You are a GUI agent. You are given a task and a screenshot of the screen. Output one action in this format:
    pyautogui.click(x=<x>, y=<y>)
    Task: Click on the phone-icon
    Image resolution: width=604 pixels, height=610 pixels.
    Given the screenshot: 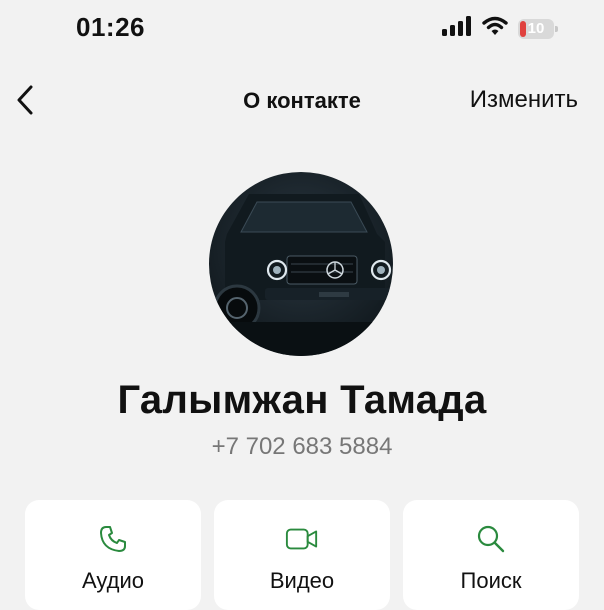 What is the action you would take?
    pyautogui.click(x=113, y=539)
    